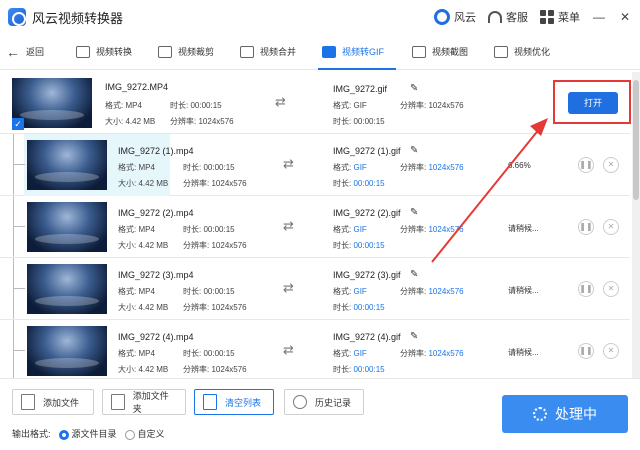 Image resolution: width=640 pixels, height=450 pixels. Describe the element at coordinates (540, 414) in the screenshot. I see `spinner-icon` at that location.